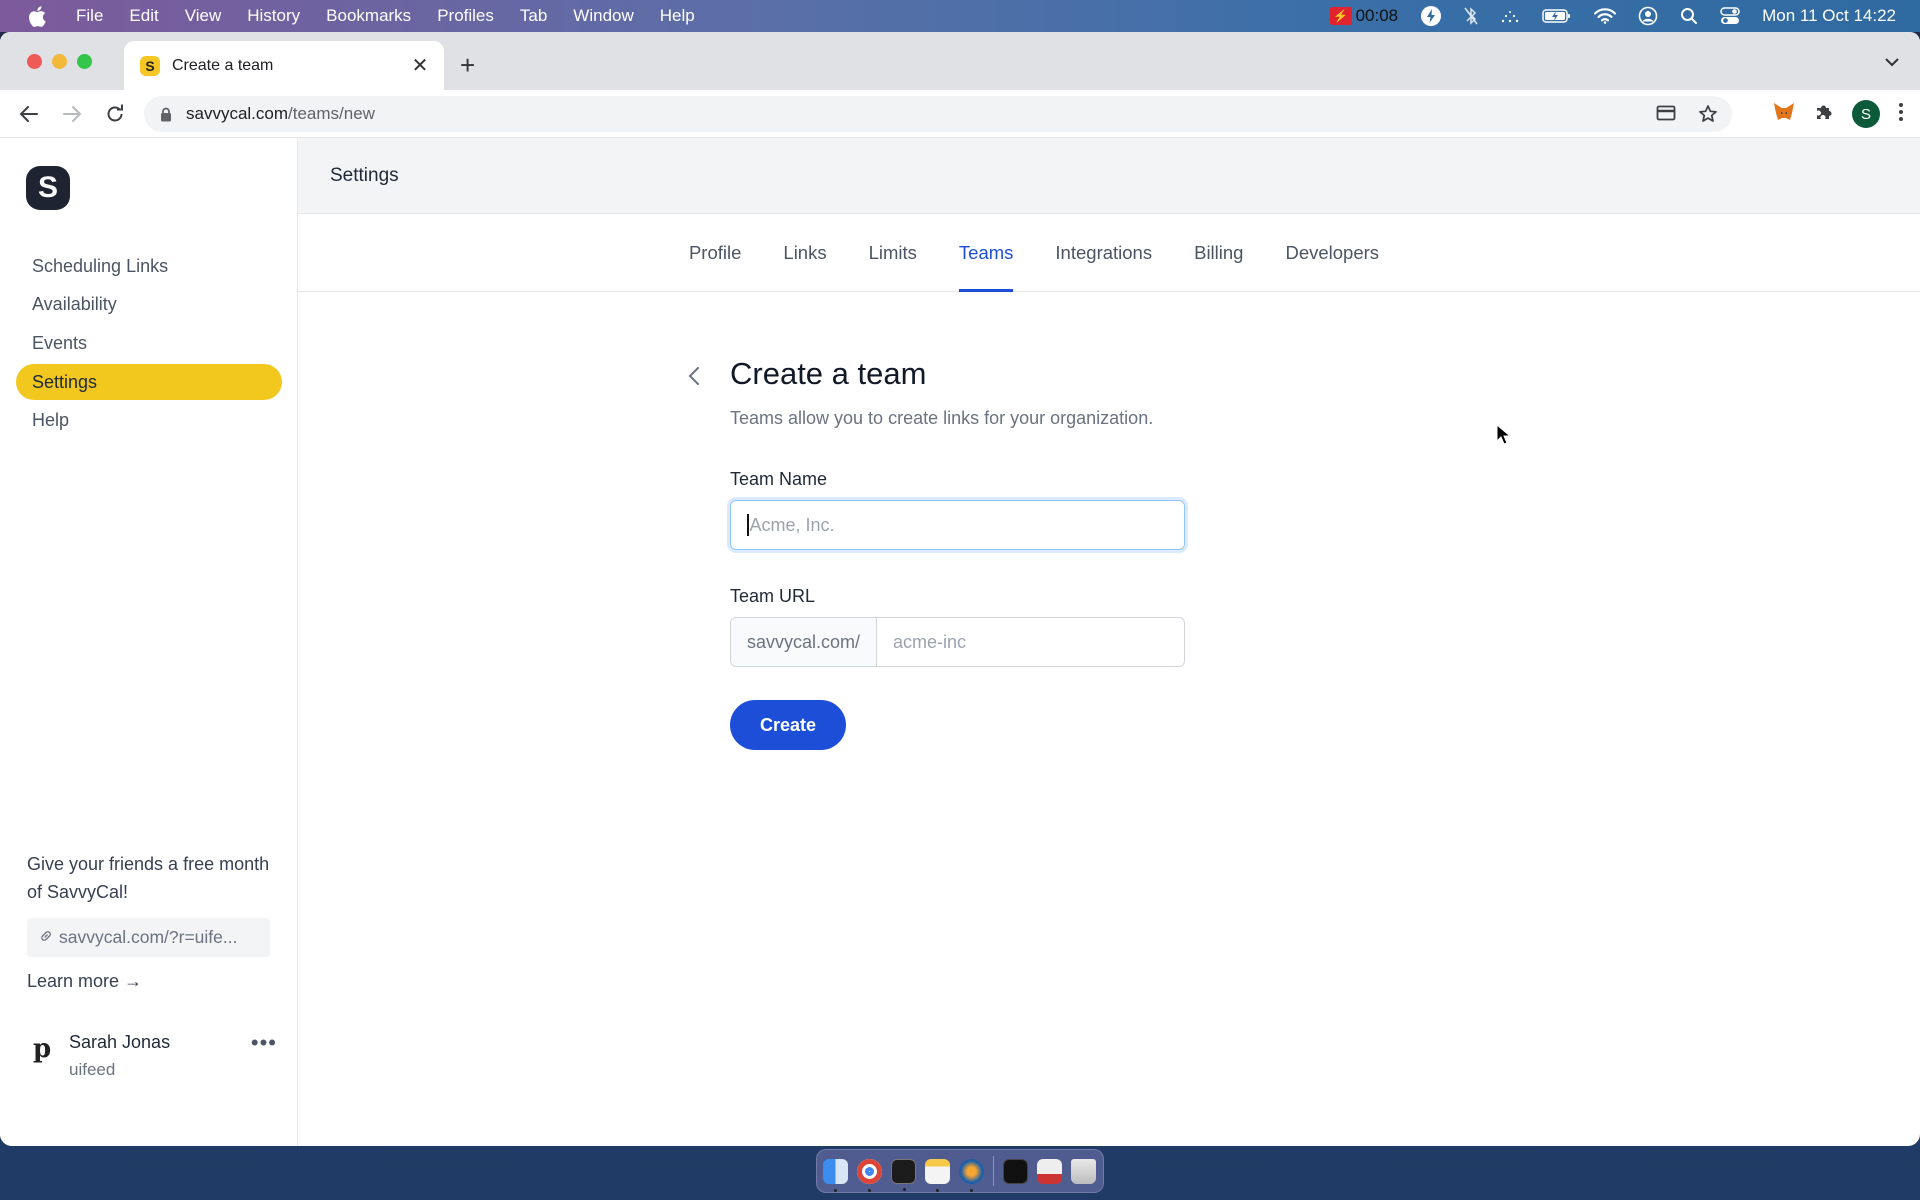 The height and width of the screenshot is (1200, 1920). I want to click on extensions-puzzle-icon, so click(1824, 114).